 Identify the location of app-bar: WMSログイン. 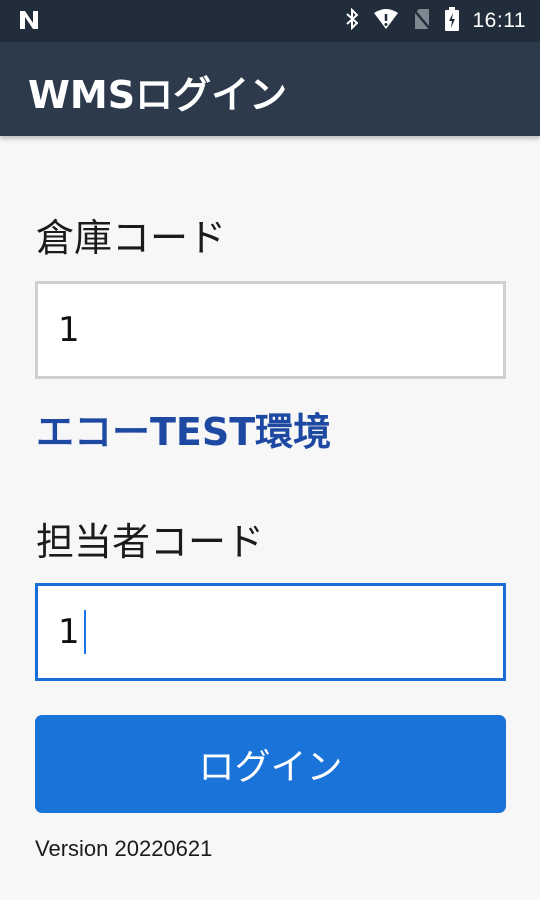
(270, 89).